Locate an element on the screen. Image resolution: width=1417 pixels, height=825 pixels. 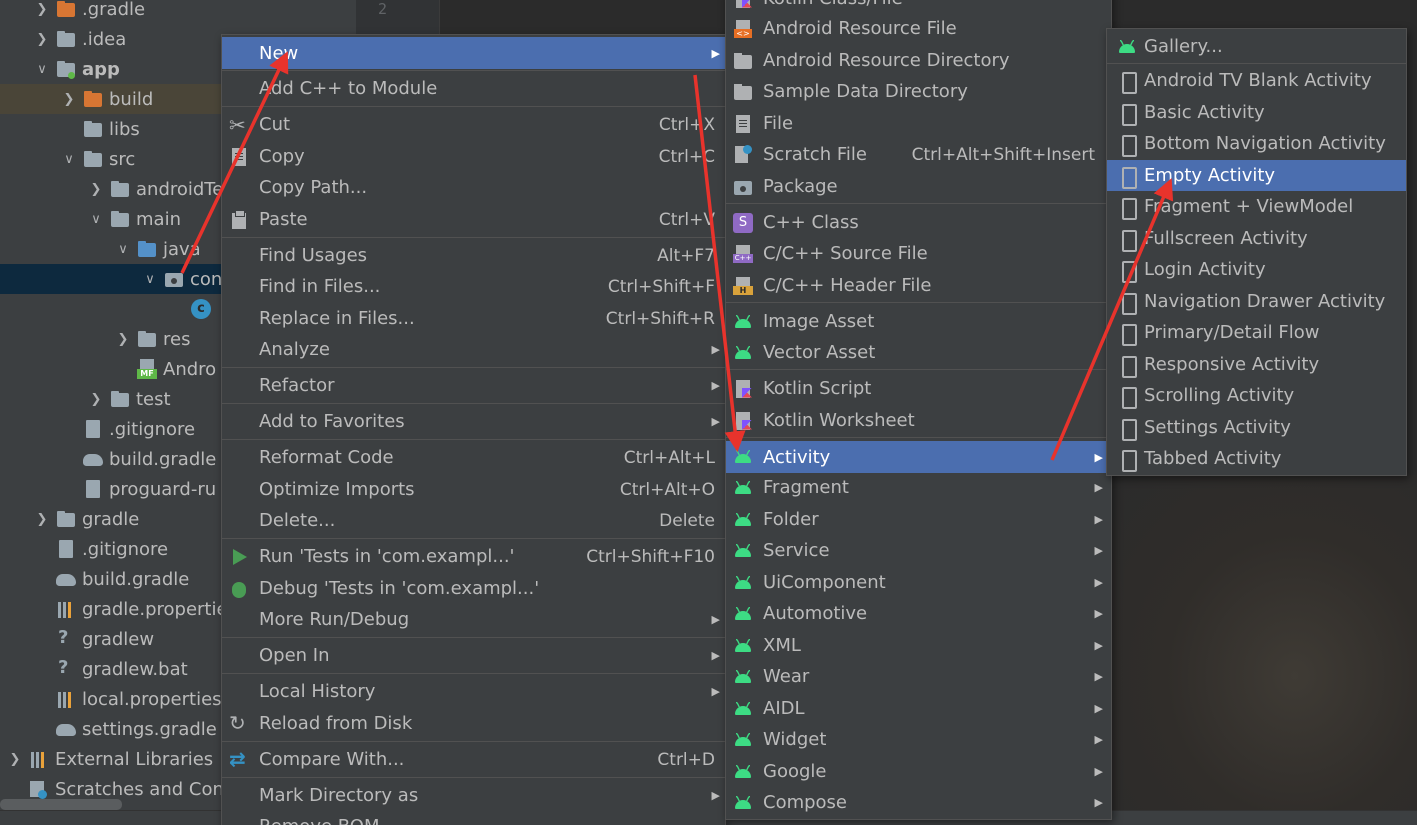
menu-item-file: File is located at coordinates (918, 123).